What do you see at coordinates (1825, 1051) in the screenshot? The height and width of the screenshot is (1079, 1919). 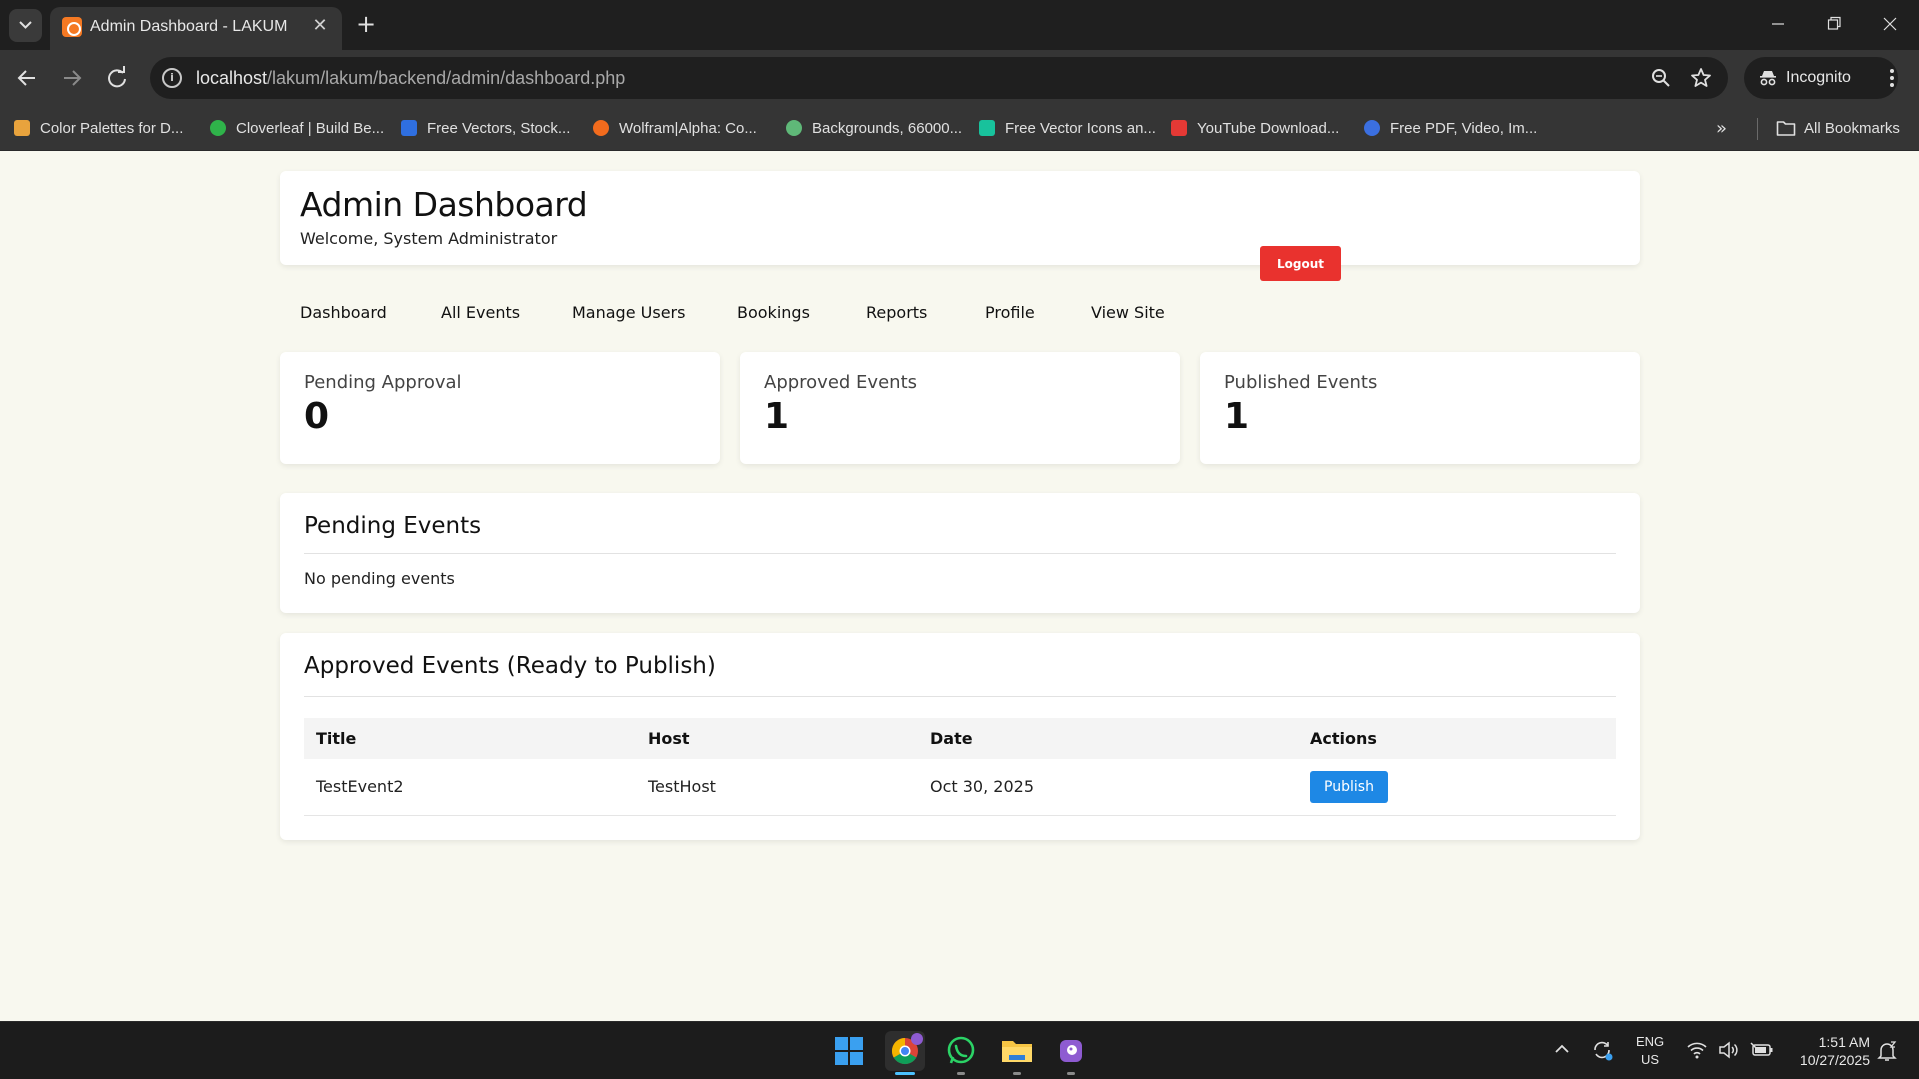 I see `system-clock: 1:51 AM 10/27/2025` at bounding box center [1825, 1051].